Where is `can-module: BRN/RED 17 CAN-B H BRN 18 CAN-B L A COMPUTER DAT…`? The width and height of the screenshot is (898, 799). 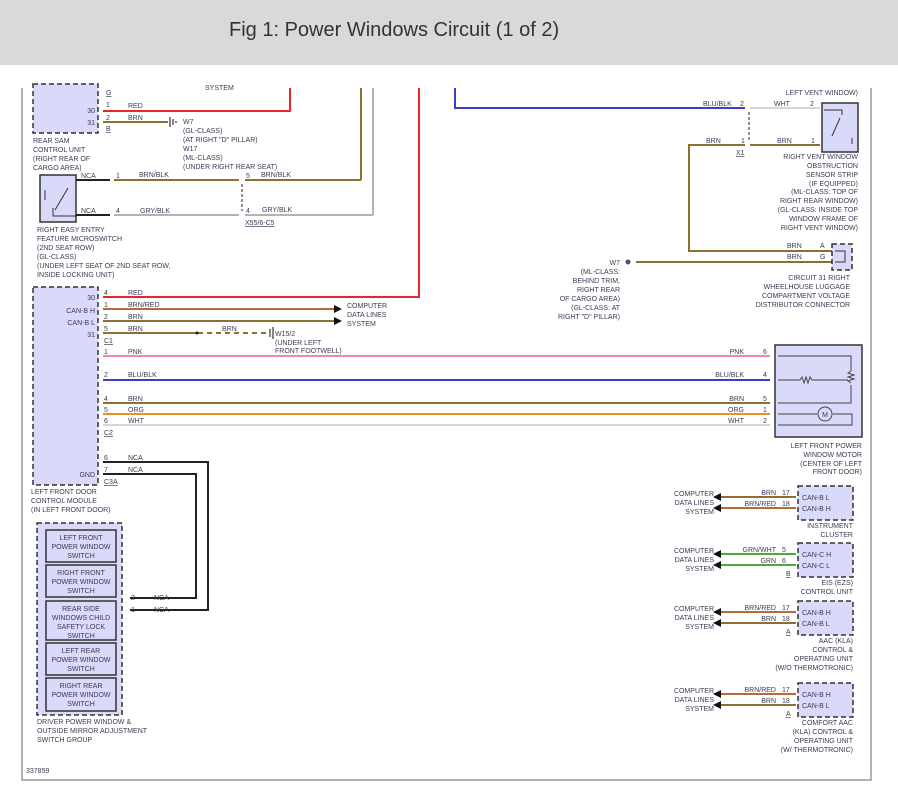
can-module: BRN/RED 17 CAN-B H BRN 18 CAN-B L A COMPUTER DAT… is located at coordinates (764, 718).